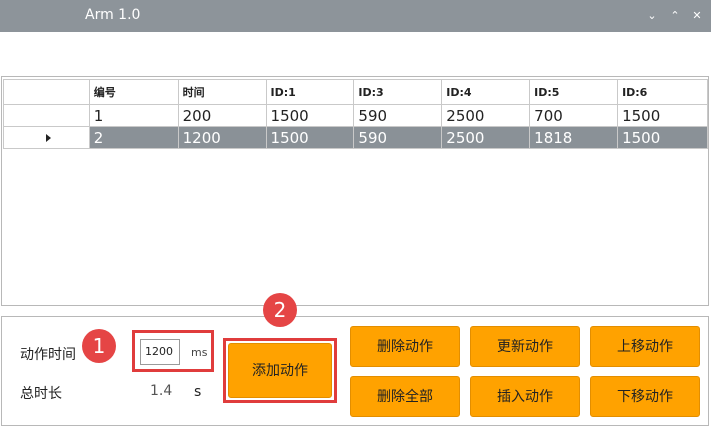  I want to click on current-row-arrow-icon, so click(48, 138).